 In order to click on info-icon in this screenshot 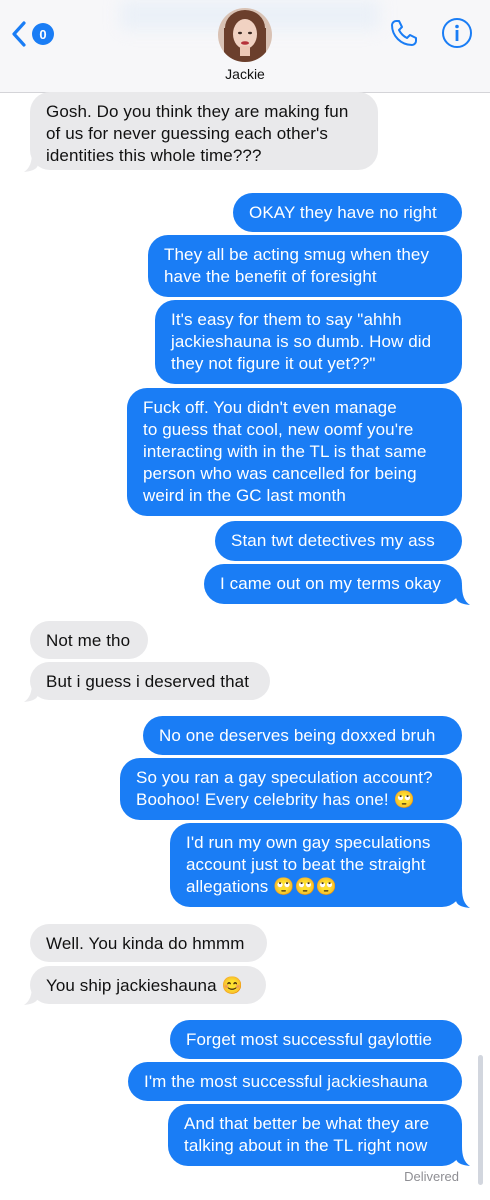, I will do `click(457, 33)`.